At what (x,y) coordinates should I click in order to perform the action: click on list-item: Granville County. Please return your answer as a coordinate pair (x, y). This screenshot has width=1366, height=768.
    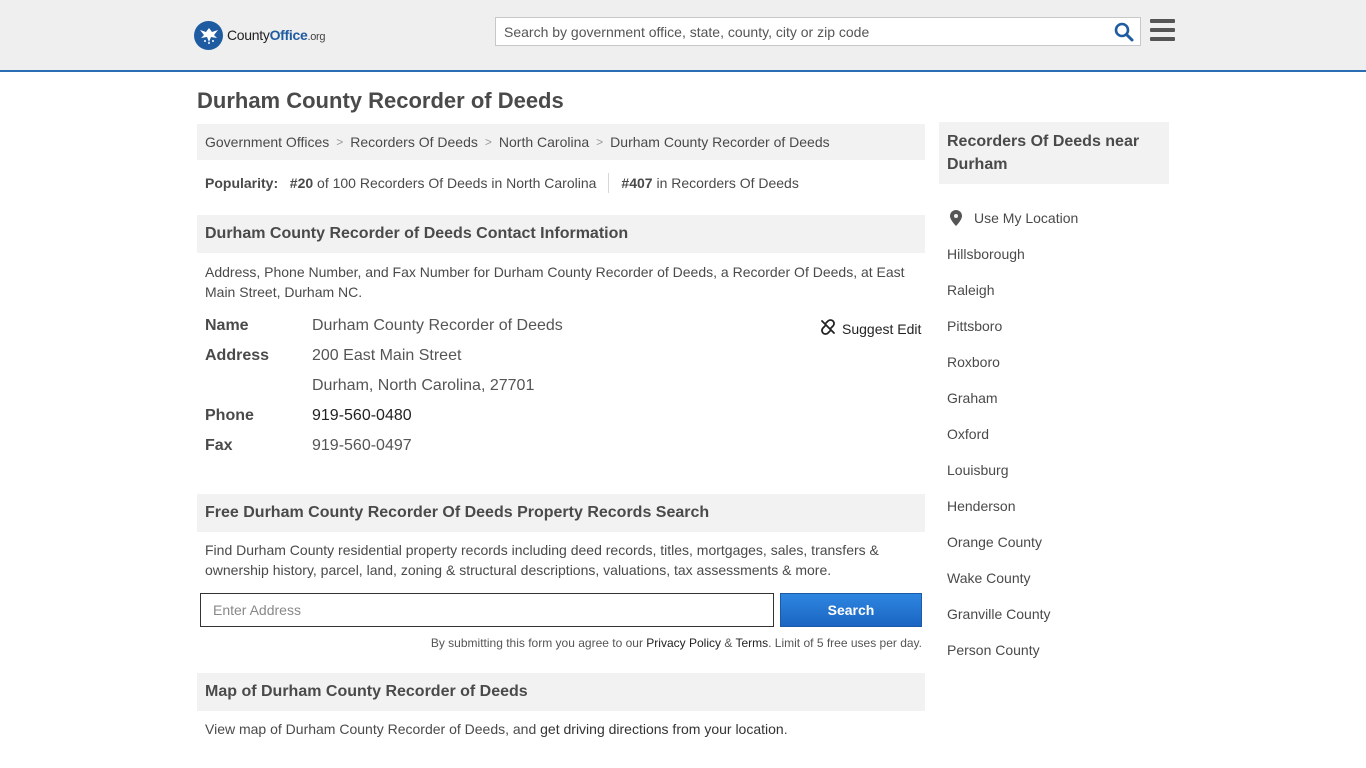
    Looking at the image, I should click on (1012, 614).